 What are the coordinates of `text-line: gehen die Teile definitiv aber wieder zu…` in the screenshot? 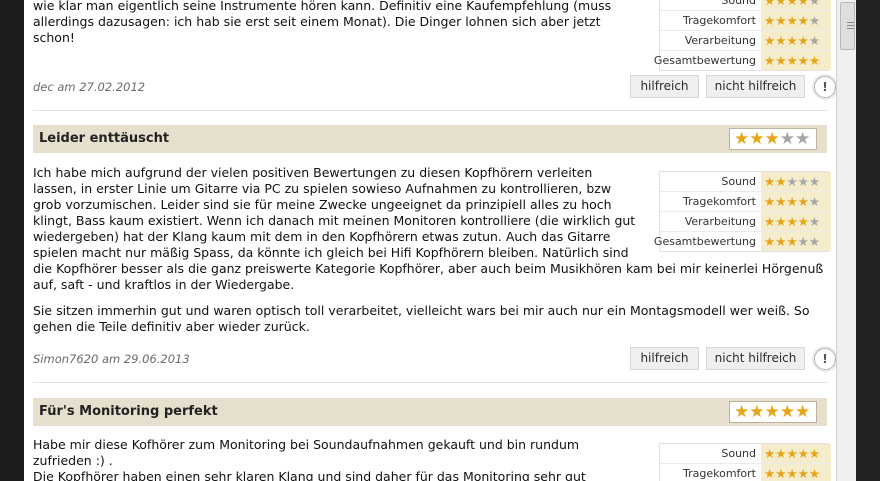 It's located at (171, 326).